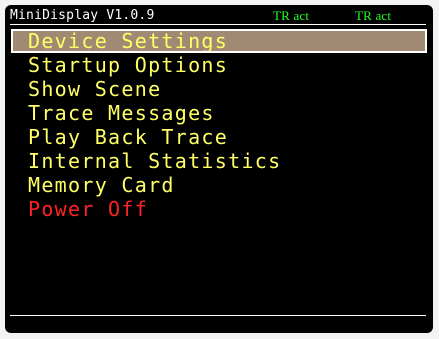  What do you see at coordinates (291, 15) in the screenshot?
I see `trace-status-1: TR act` at bounding box center [291, 15].